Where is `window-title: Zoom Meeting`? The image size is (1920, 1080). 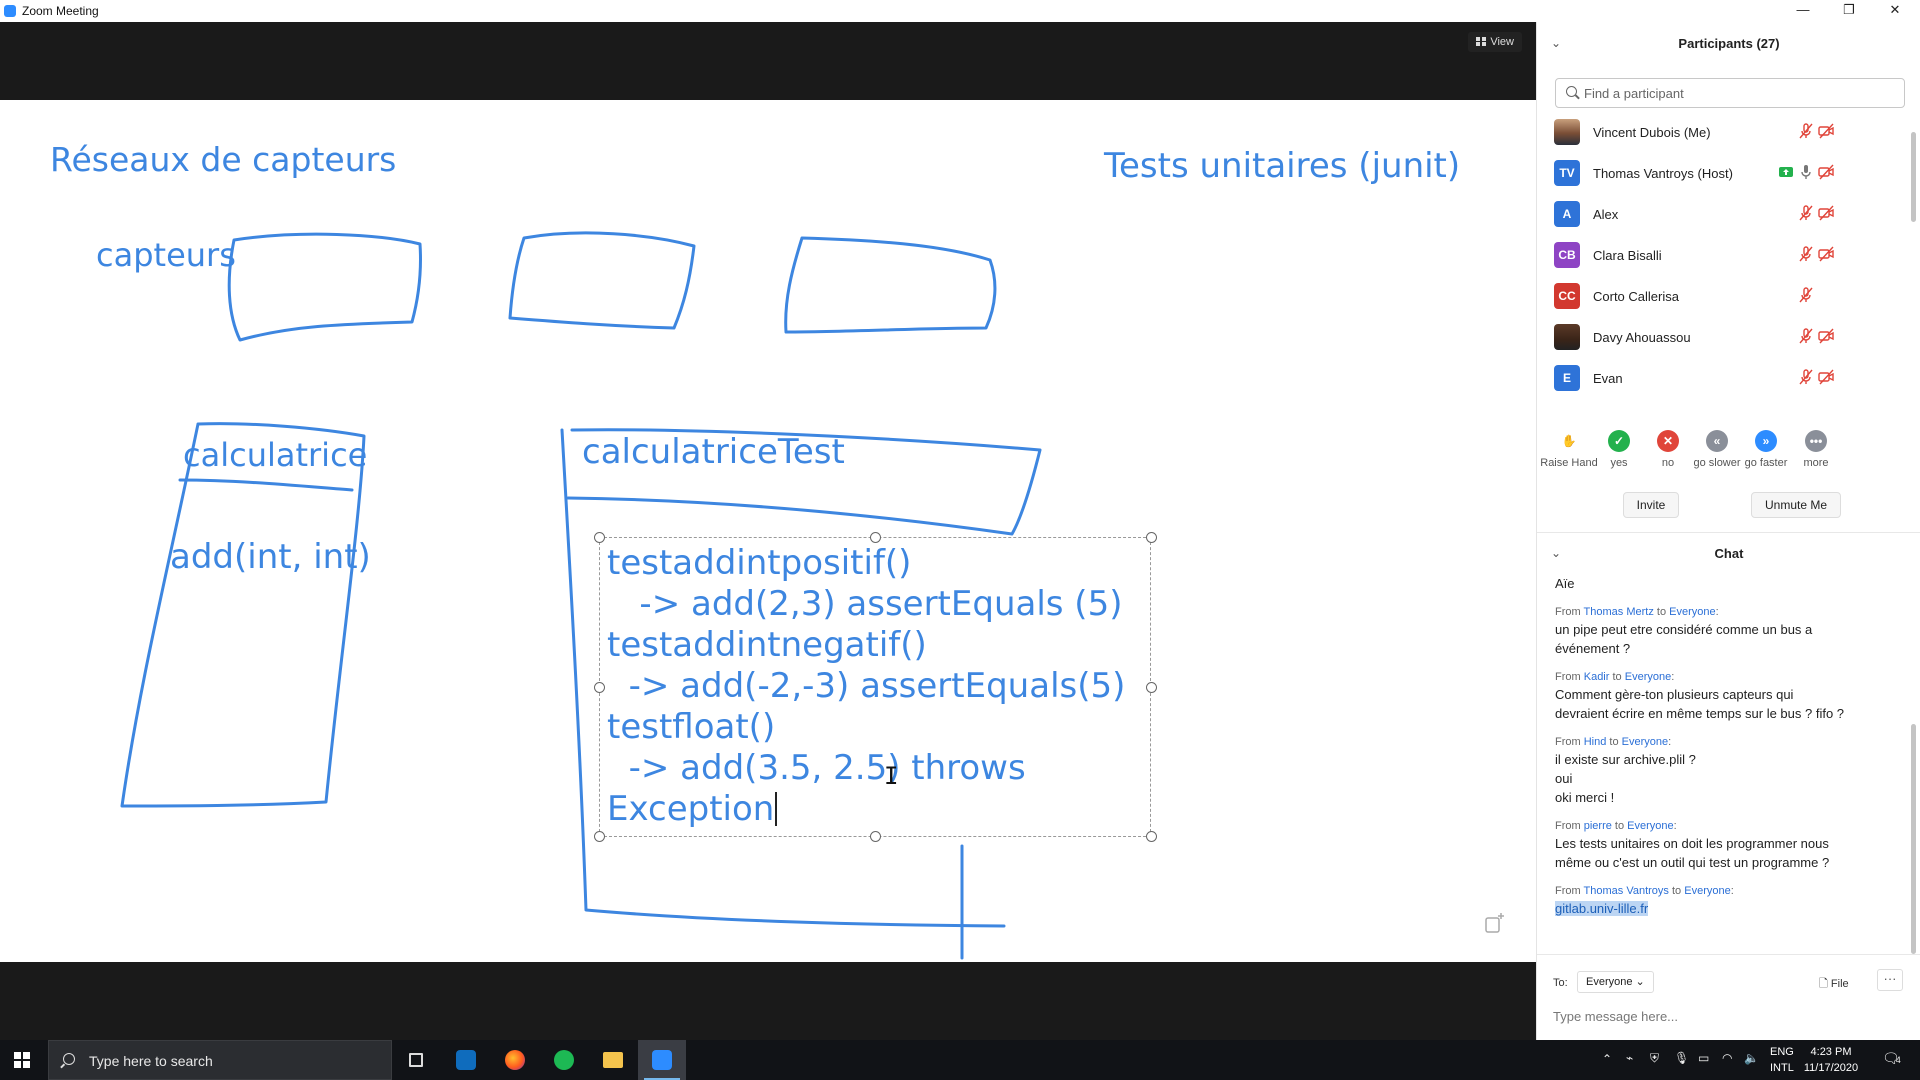
window-title: Zoom Meeting is located at coordinates (60, 11).